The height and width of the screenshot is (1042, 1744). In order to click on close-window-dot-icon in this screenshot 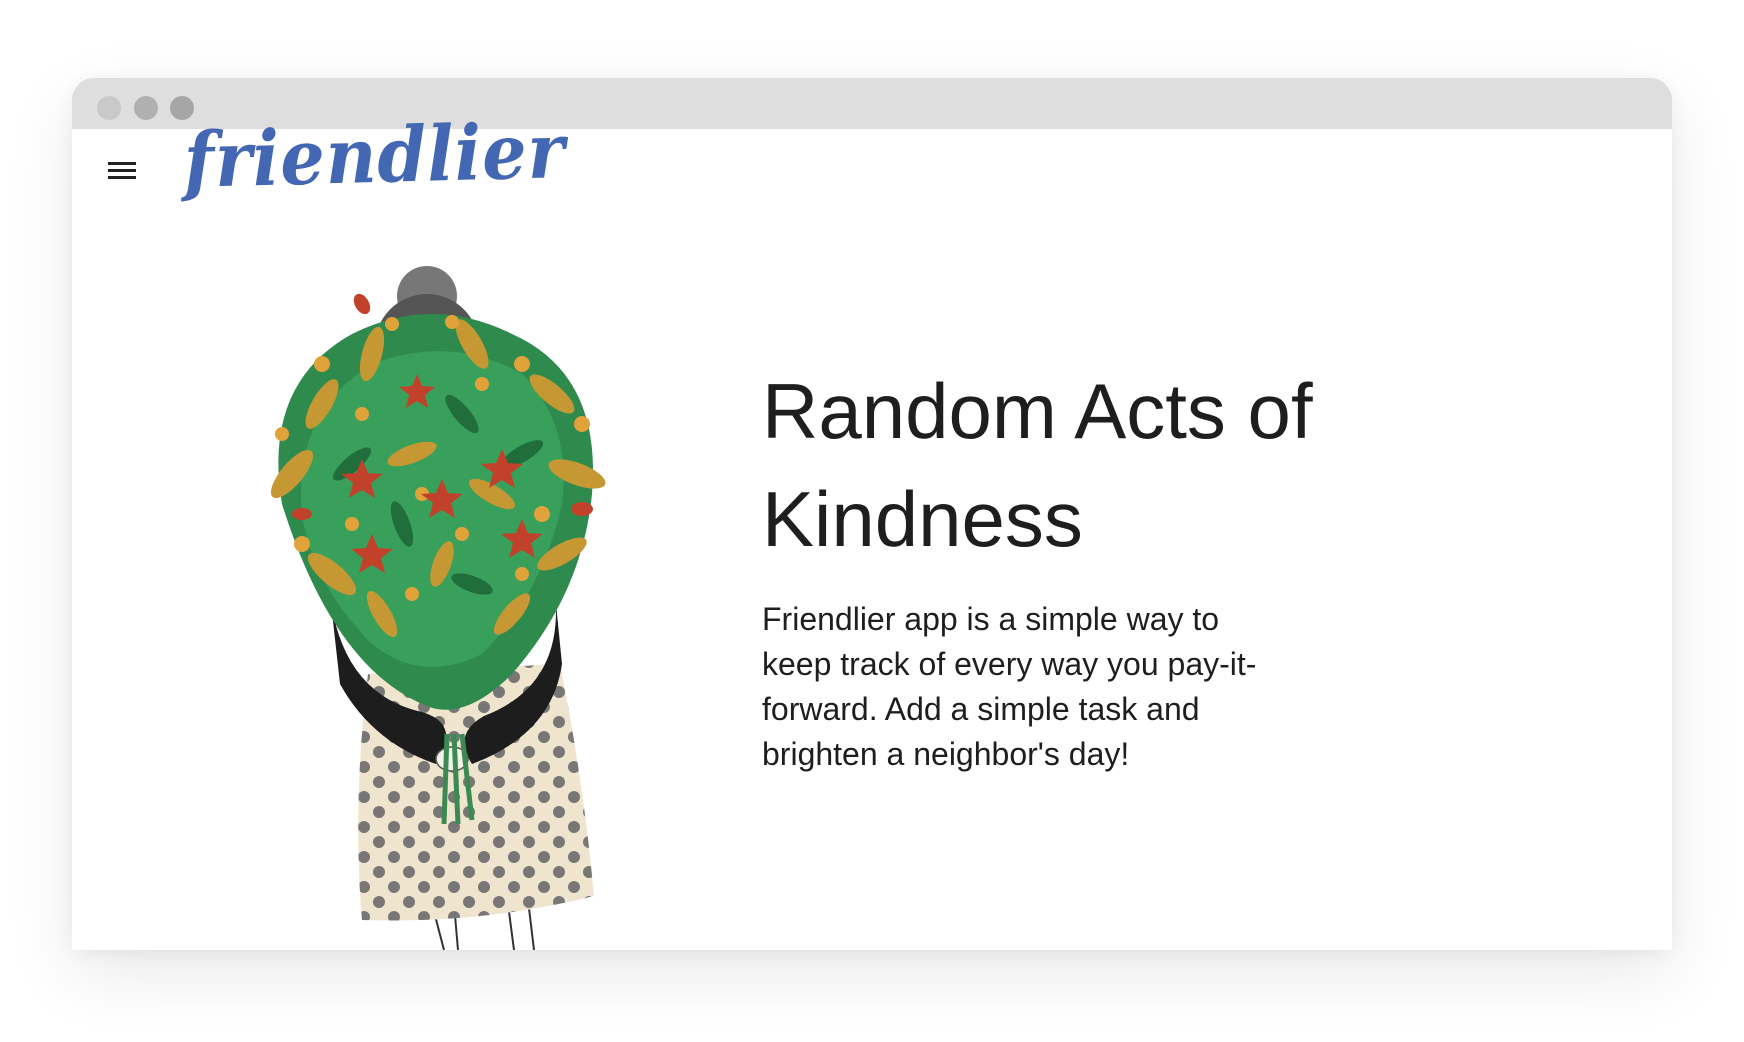, I will do `click(109, 108)`.